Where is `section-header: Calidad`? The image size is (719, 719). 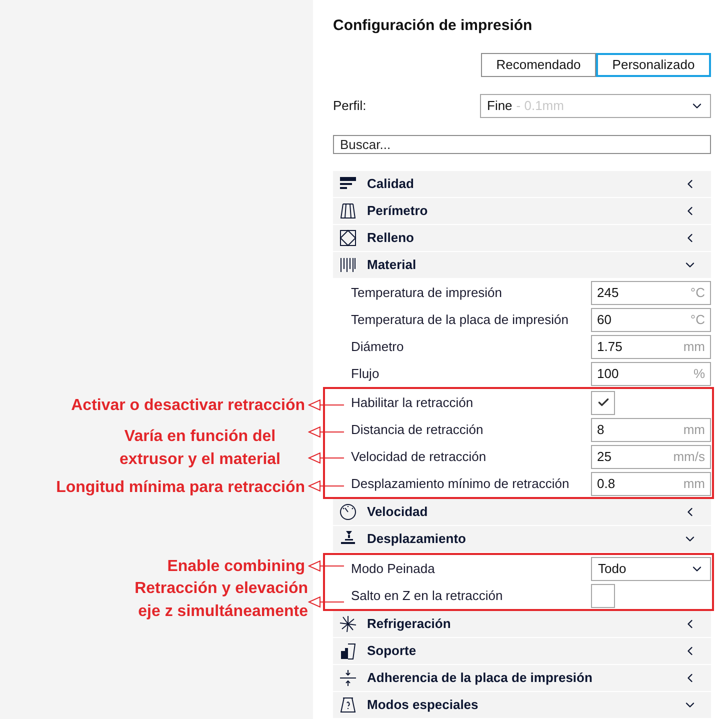
section-header: Calidad is located at coordinates (522, 184).